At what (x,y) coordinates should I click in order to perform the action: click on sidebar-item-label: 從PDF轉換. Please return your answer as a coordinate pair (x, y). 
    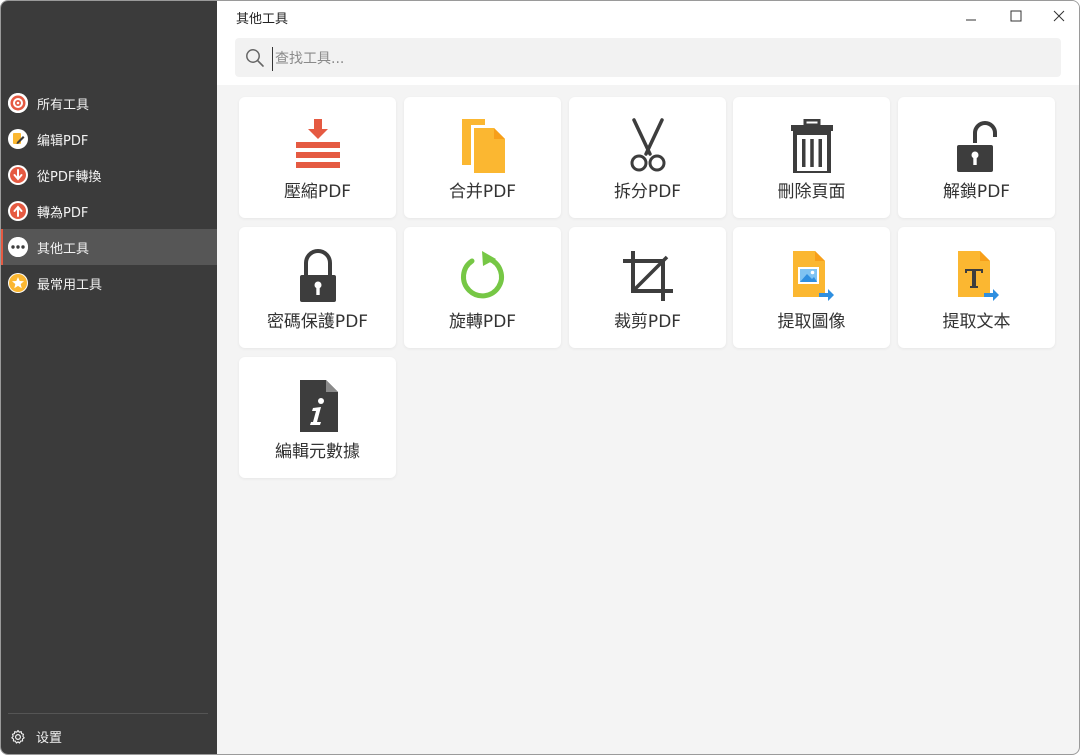
    Looking at the image, I should click on (69, 177).